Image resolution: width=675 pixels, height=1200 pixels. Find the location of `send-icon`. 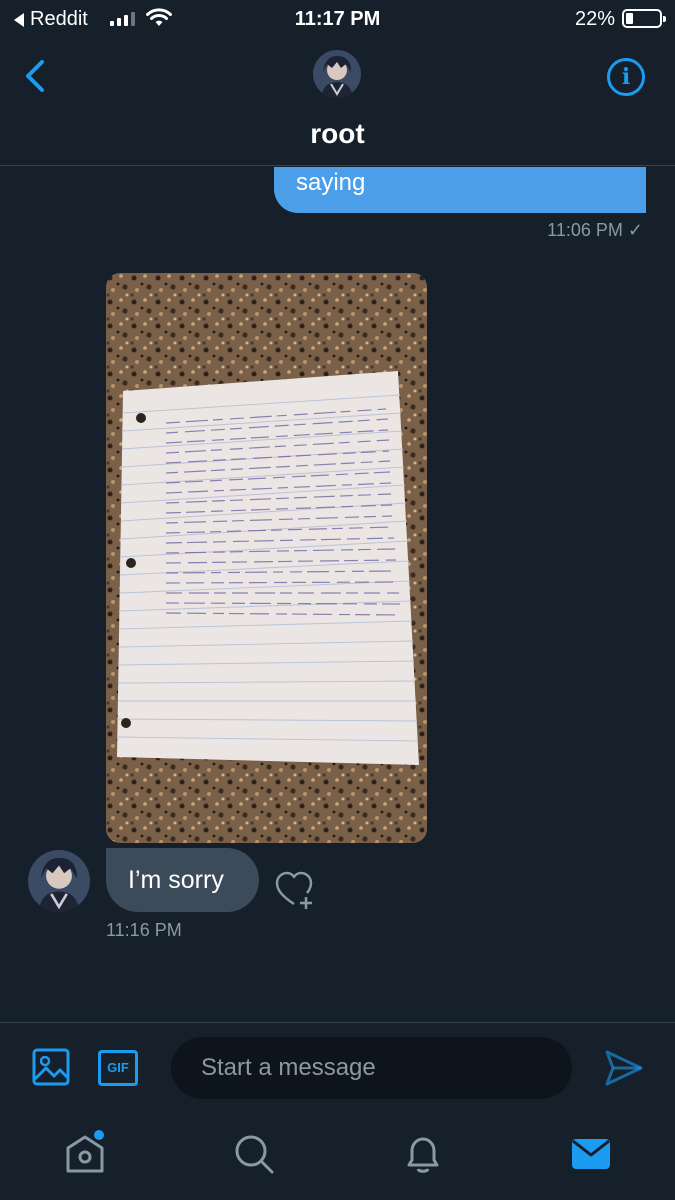

send-icon is located at coordinates (624, 1068).